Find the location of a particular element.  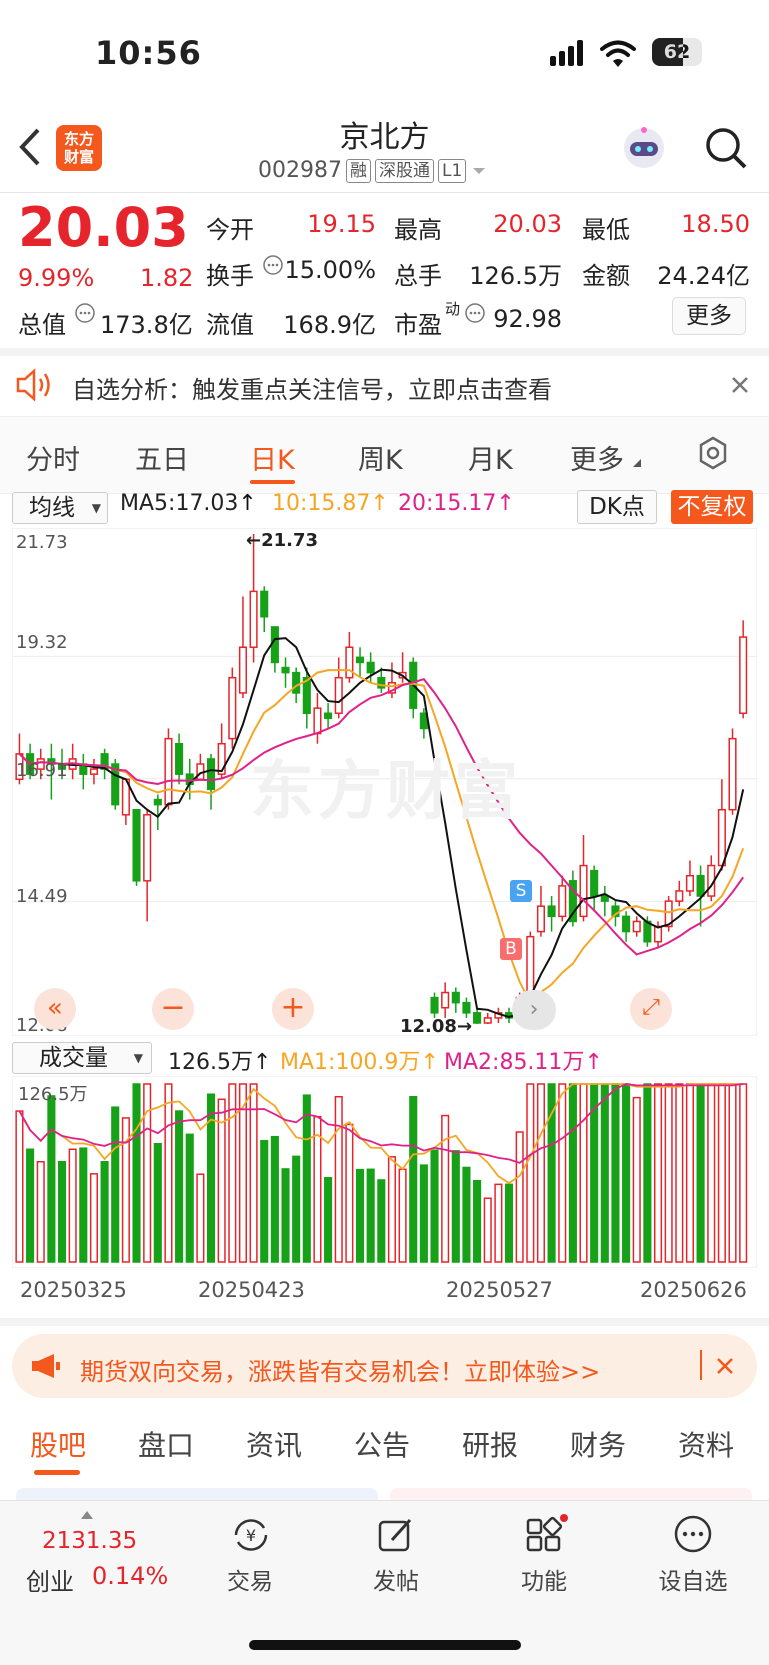

info-icon is located at coordinates (85, 313).